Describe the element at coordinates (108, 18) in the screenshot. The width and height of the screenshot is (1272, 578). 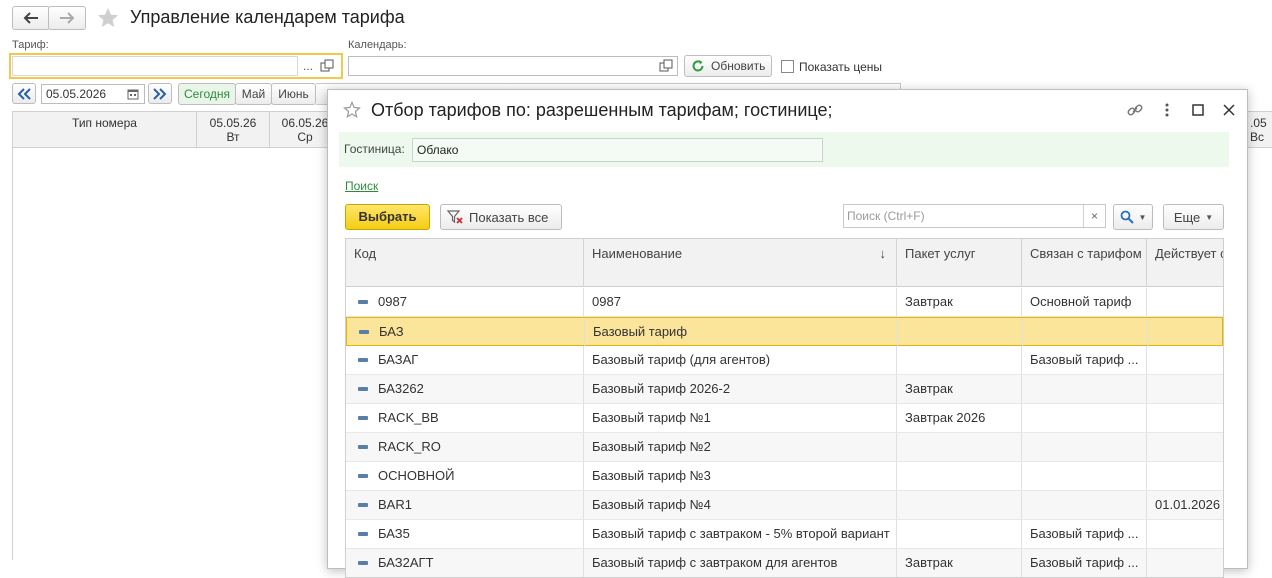
I see `favorite-star-icon` at that location.